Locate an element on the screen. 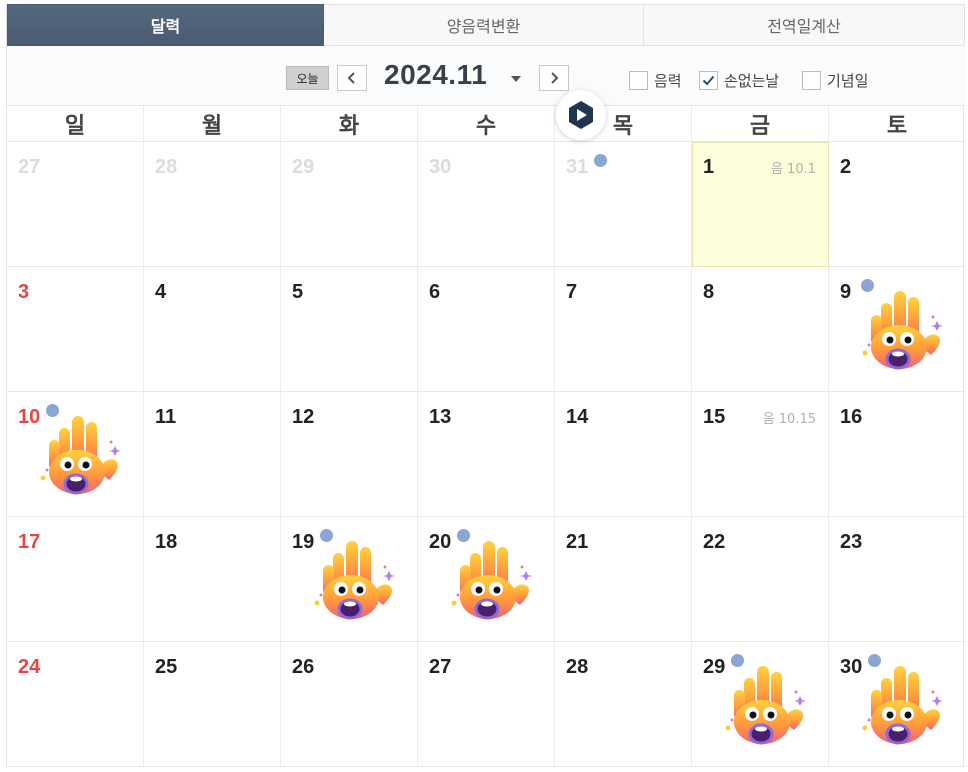 This screenshot has width=968, height=772. weekday-header: 일월화수목금토 is located at coordinates (486, 124).